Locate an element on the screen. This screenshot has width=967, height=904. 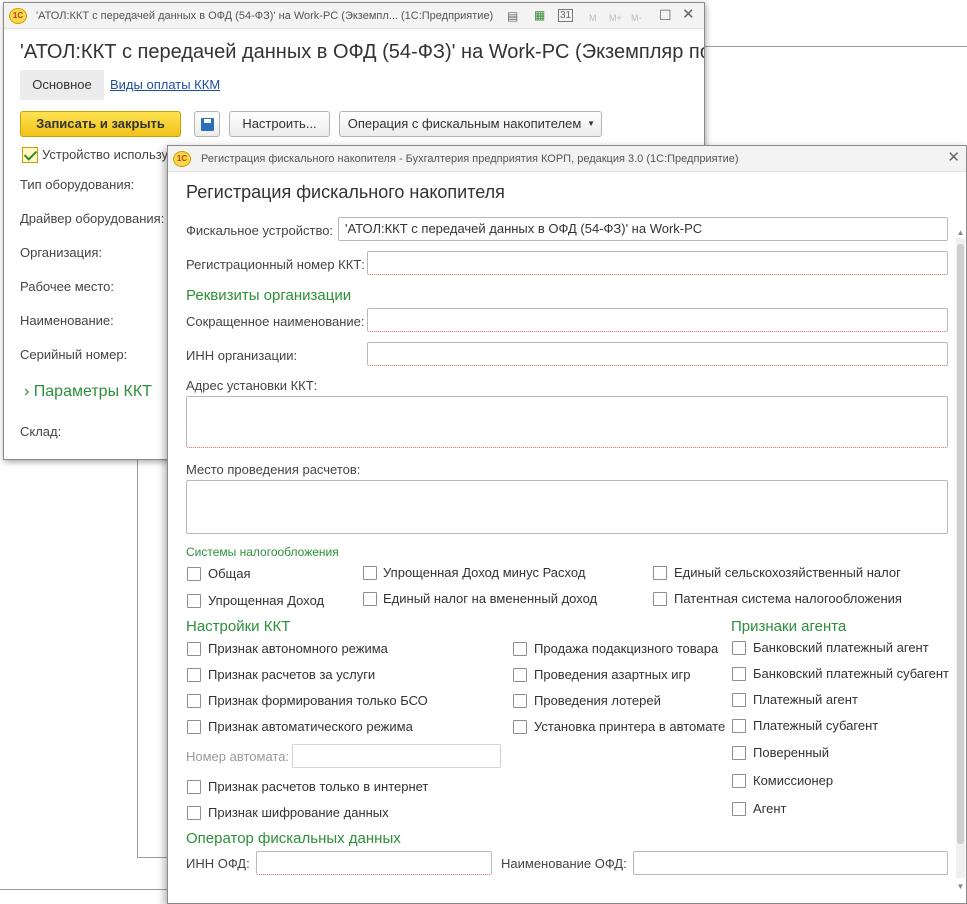
fiscal-operation-label: Операция с фискальным накопителем is located at coordinates (464, 123).